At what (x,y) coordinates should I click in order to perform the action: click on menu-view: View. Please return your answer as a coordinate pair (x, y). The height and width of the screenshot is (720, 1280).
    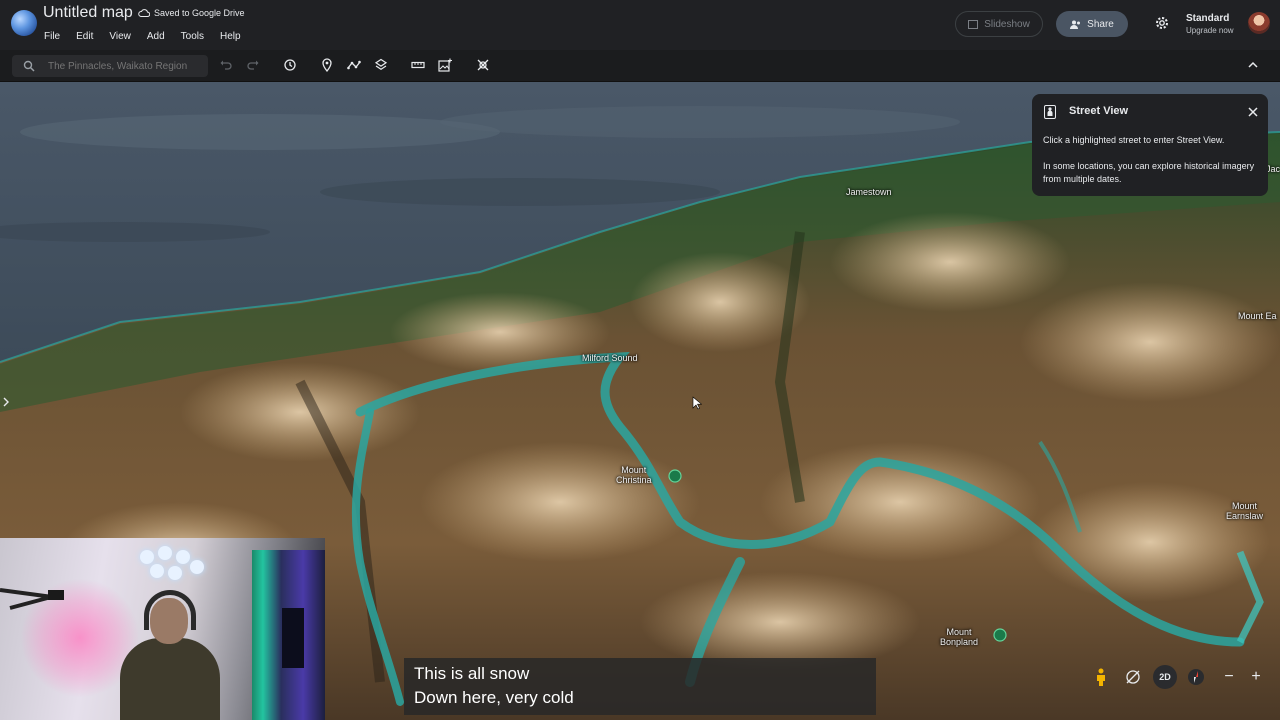
    Looking at the image, I should click on (123, 36).